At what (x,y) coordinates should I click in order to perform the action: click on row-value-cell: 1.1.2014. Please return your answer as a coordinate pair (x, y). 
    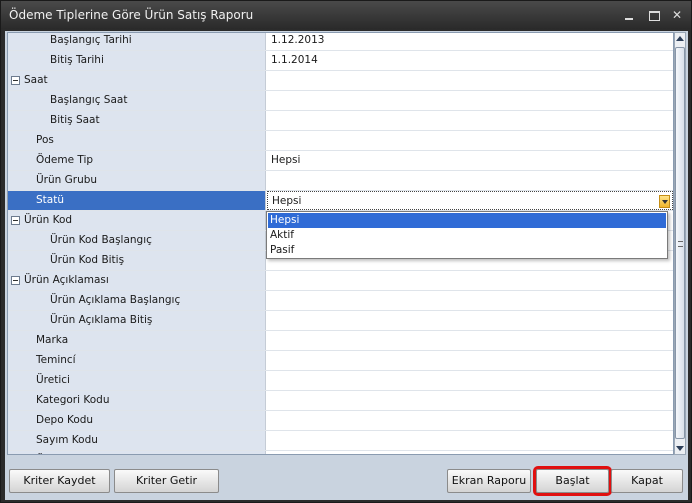
    Looking at the image, I should click on (470, 60).